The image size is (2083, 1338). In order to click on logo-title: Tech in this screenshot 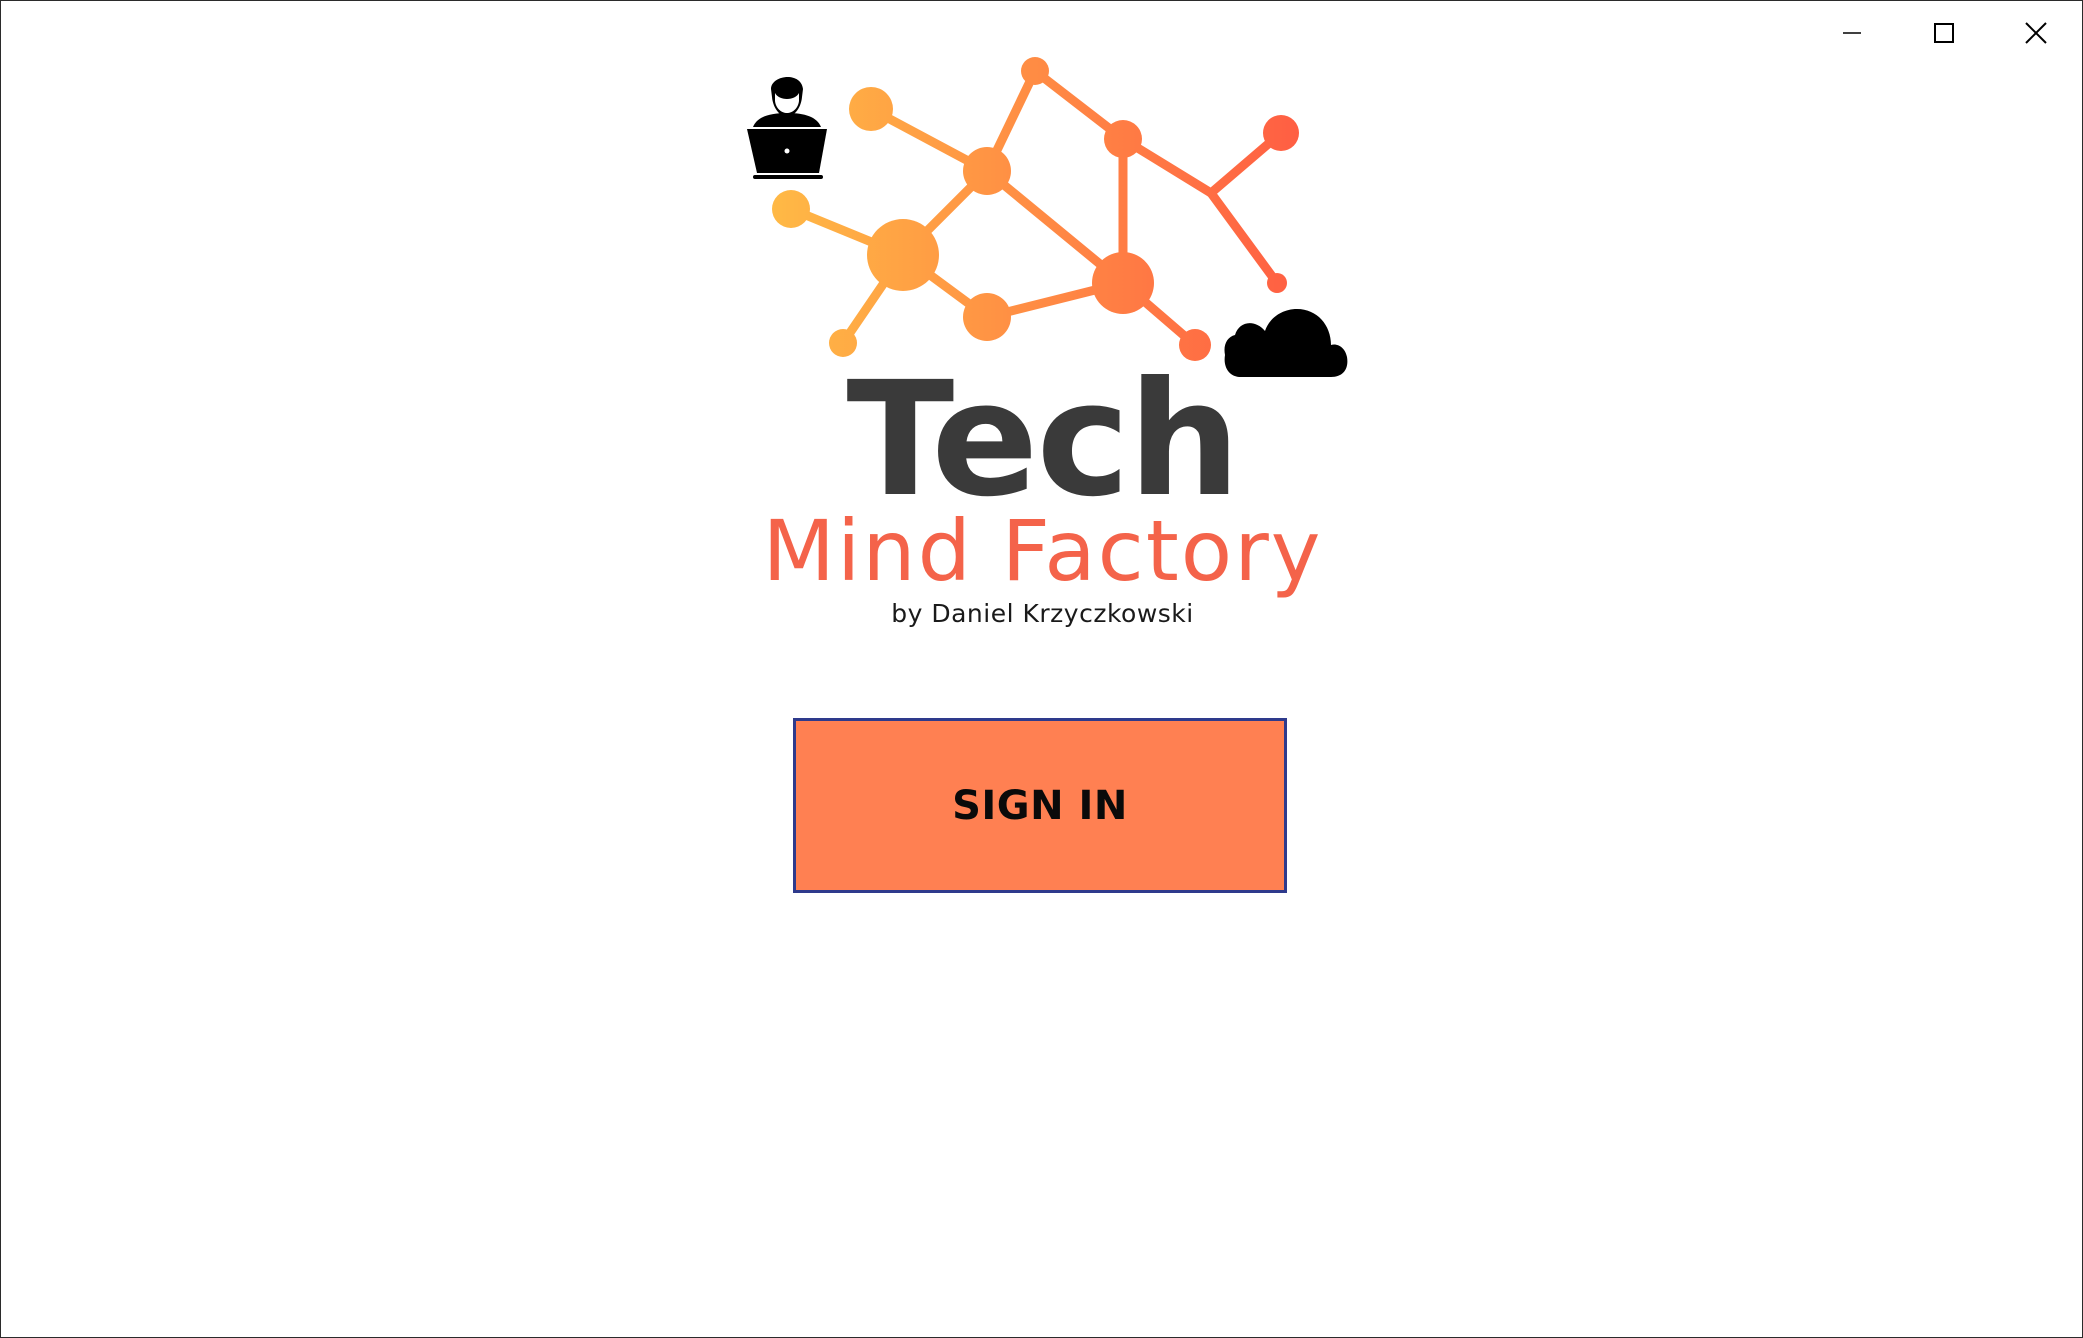, I will do `click(1043, 440)`.